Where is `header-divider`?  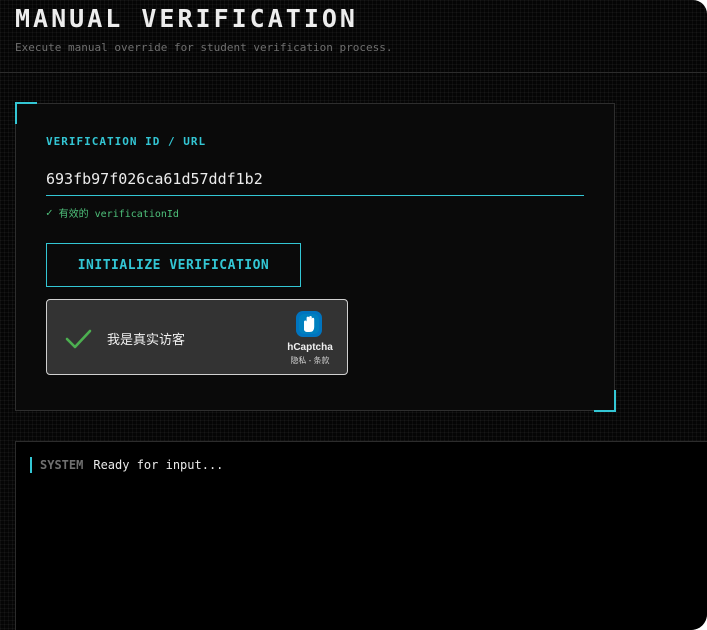
header-divider is located at coordinates (353, 72).